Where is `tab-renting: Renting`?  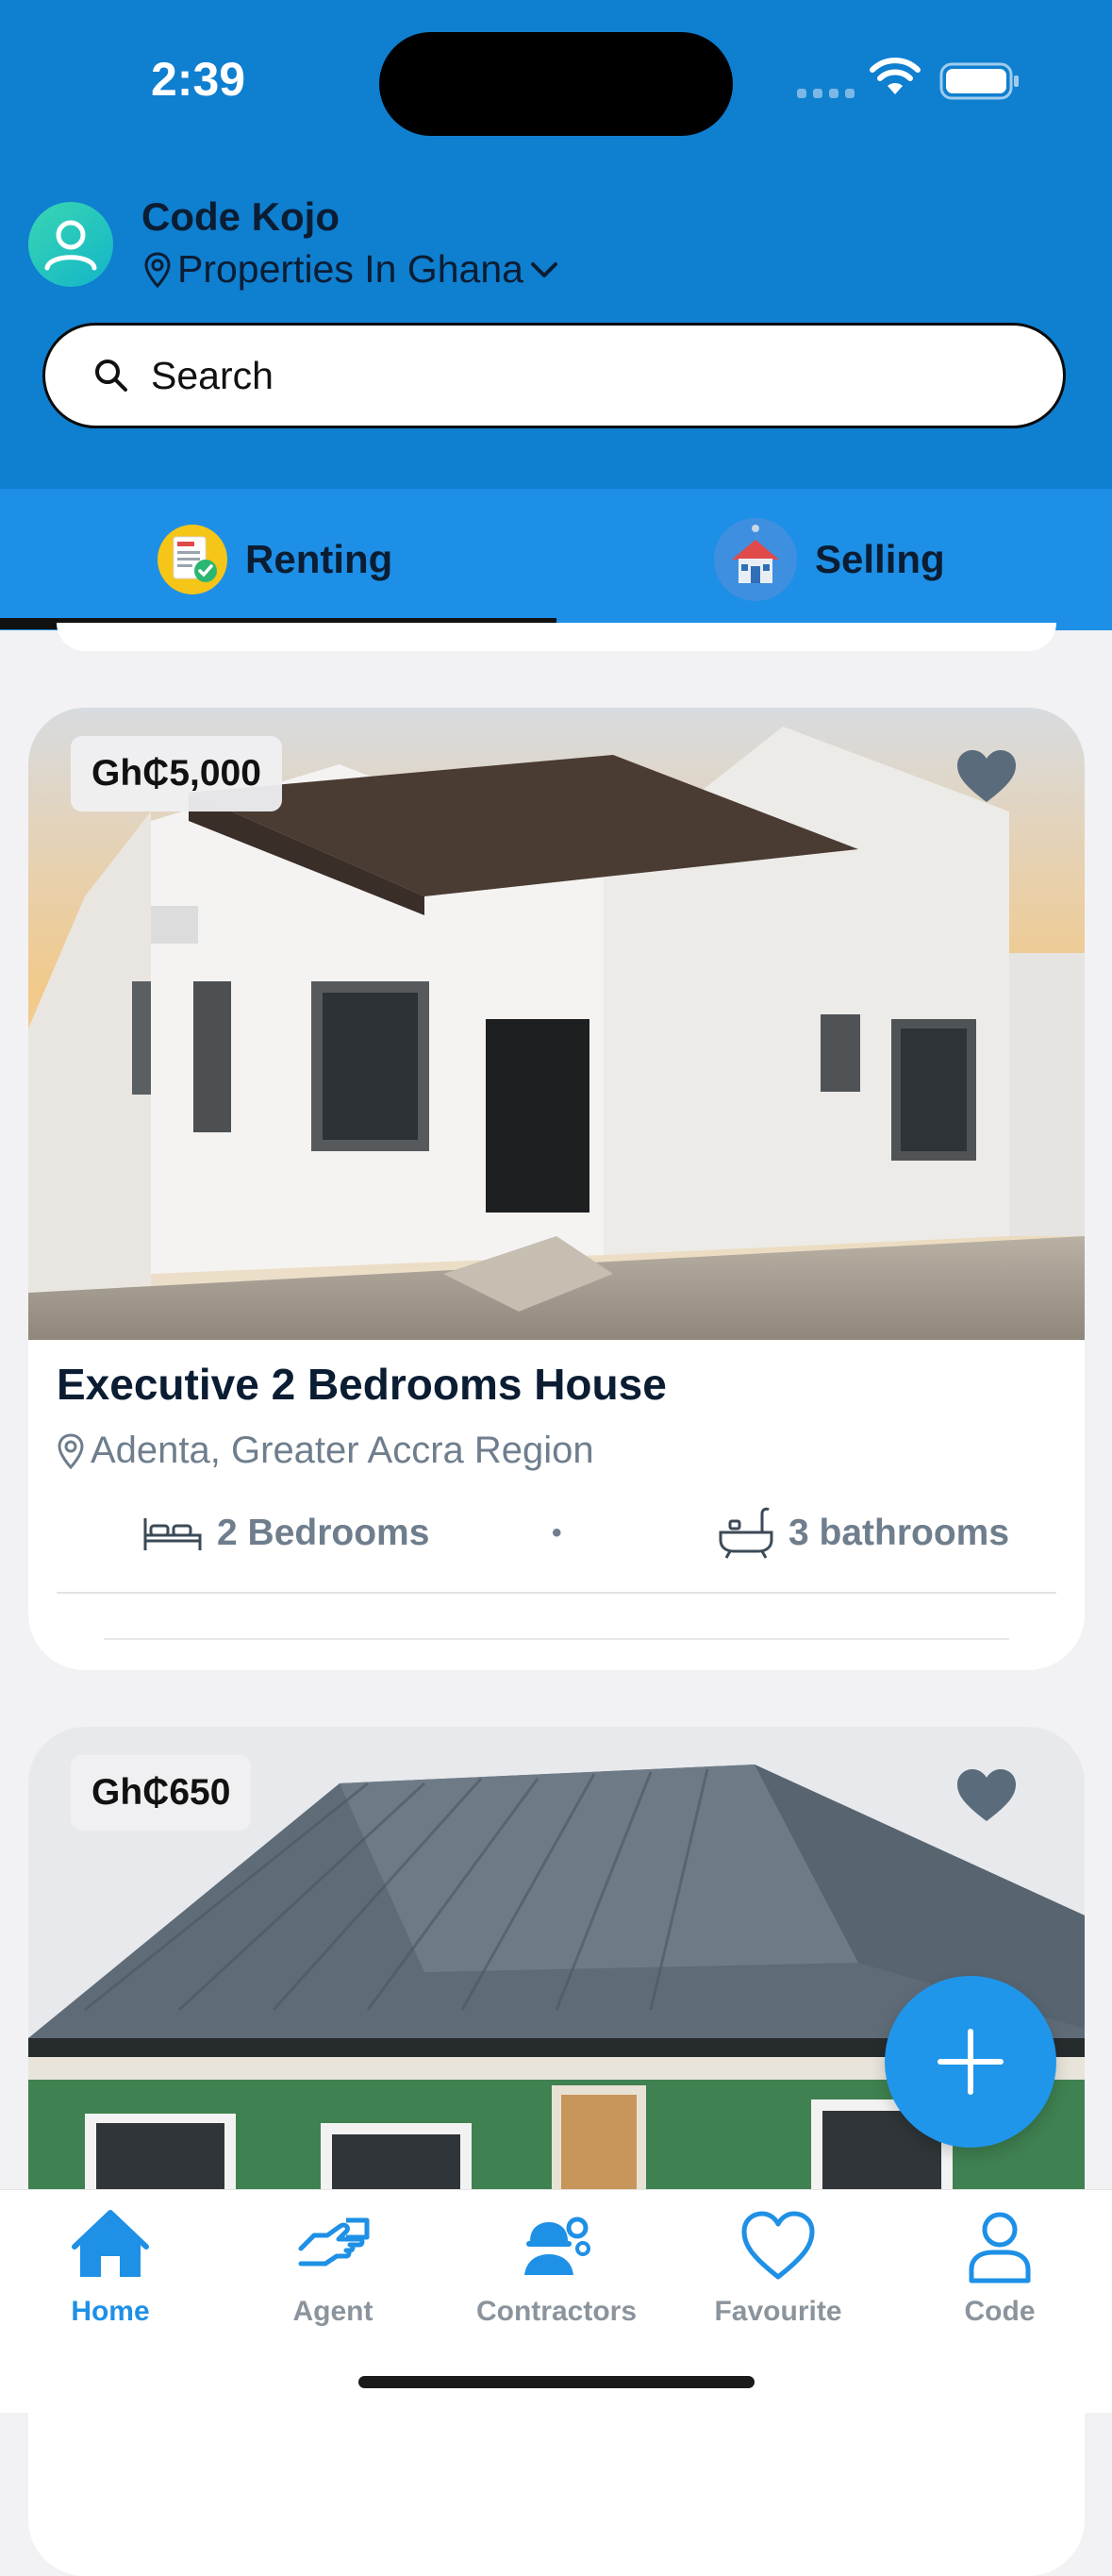 tab-renting: Renting is located at coordinates (274, 559).